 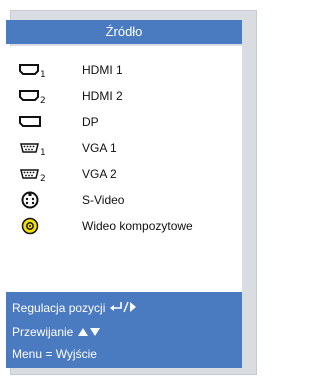 I want to click on composite-video-icon, so click(x=33, y=226).